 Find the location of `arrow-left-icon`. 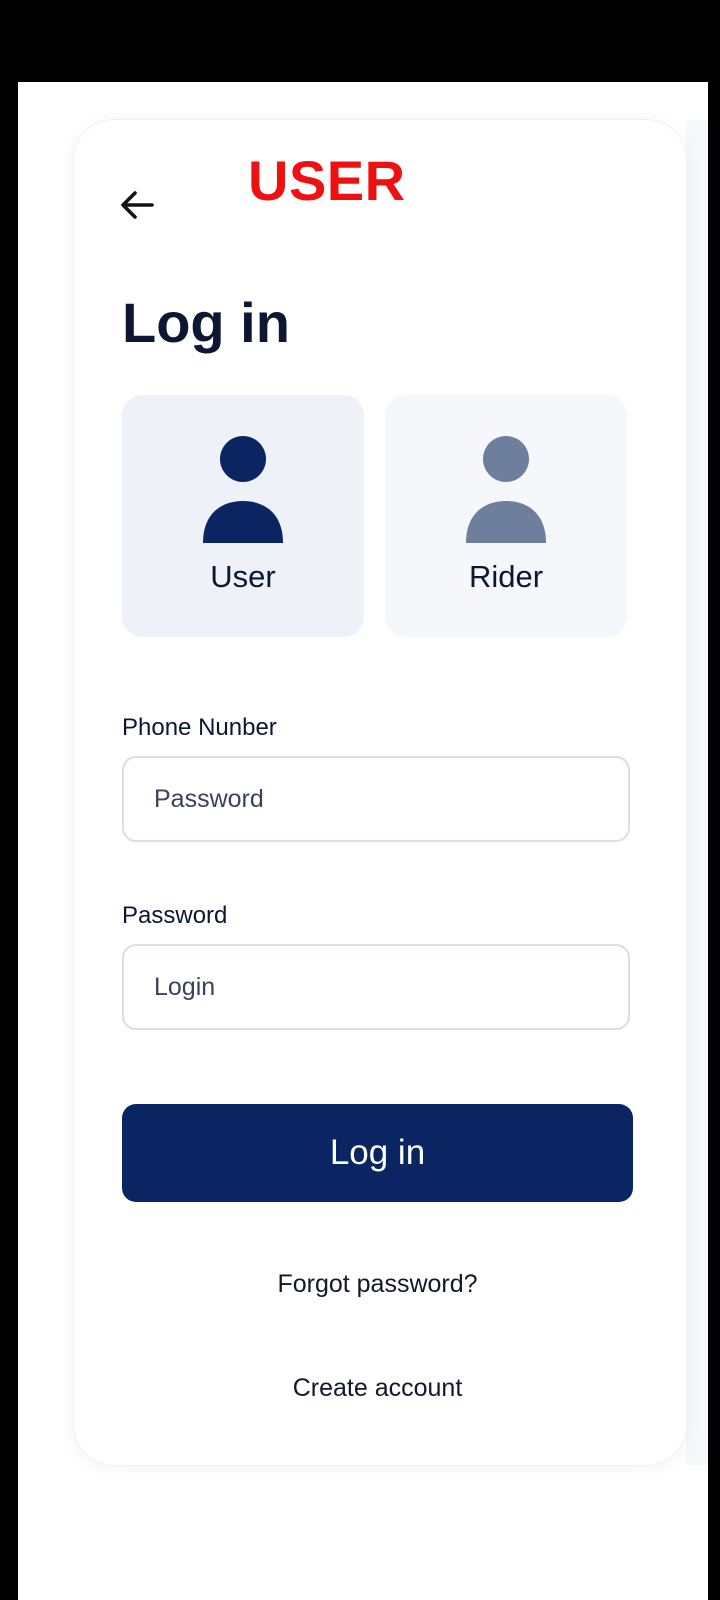

arrow-left-icon is located at coordinates (137, 205).